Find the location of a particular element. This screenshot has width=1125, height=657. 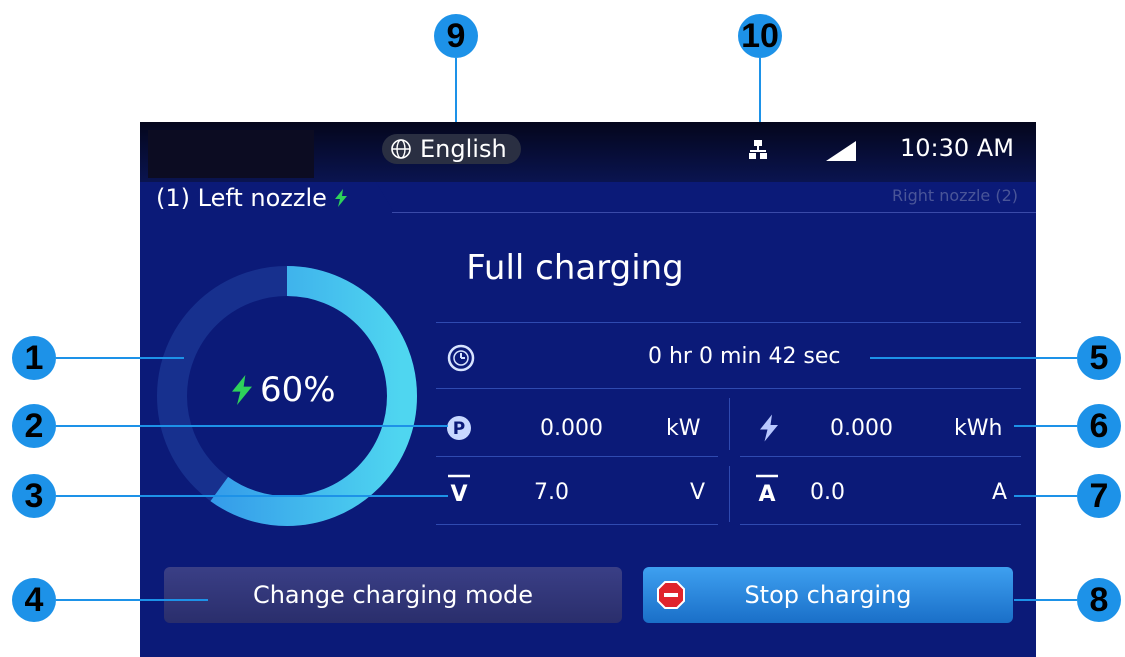

callout-4-leader is located at coordinates (132, 600).